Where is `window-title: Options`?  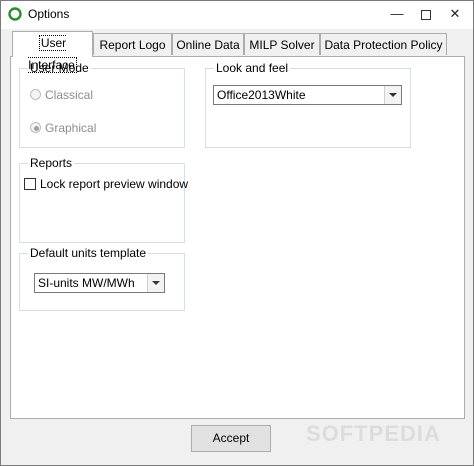 window-title: Options is located at coordinates (49, 14).